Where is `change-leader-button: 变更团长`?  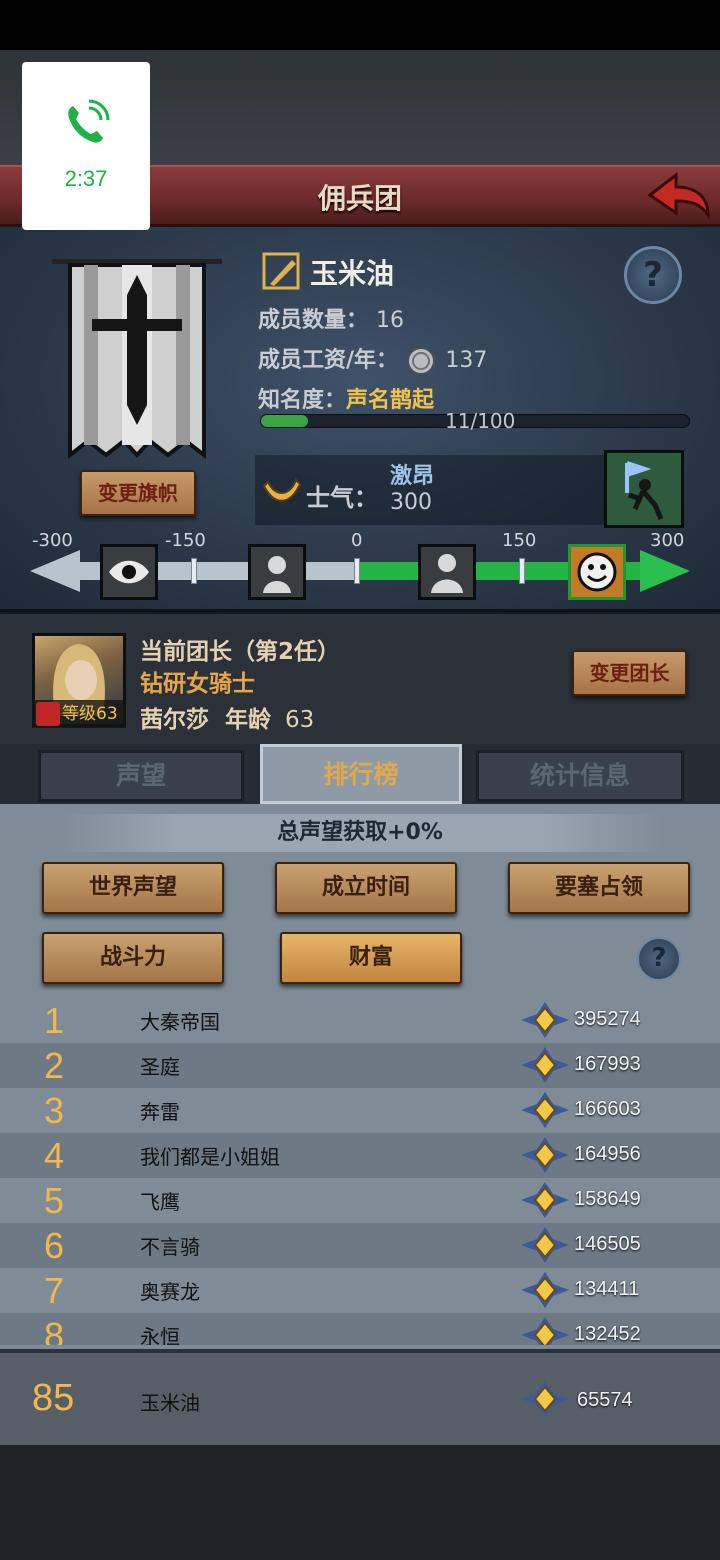 change-leader-button: 变更团长 is located at coordinates (629, 673).